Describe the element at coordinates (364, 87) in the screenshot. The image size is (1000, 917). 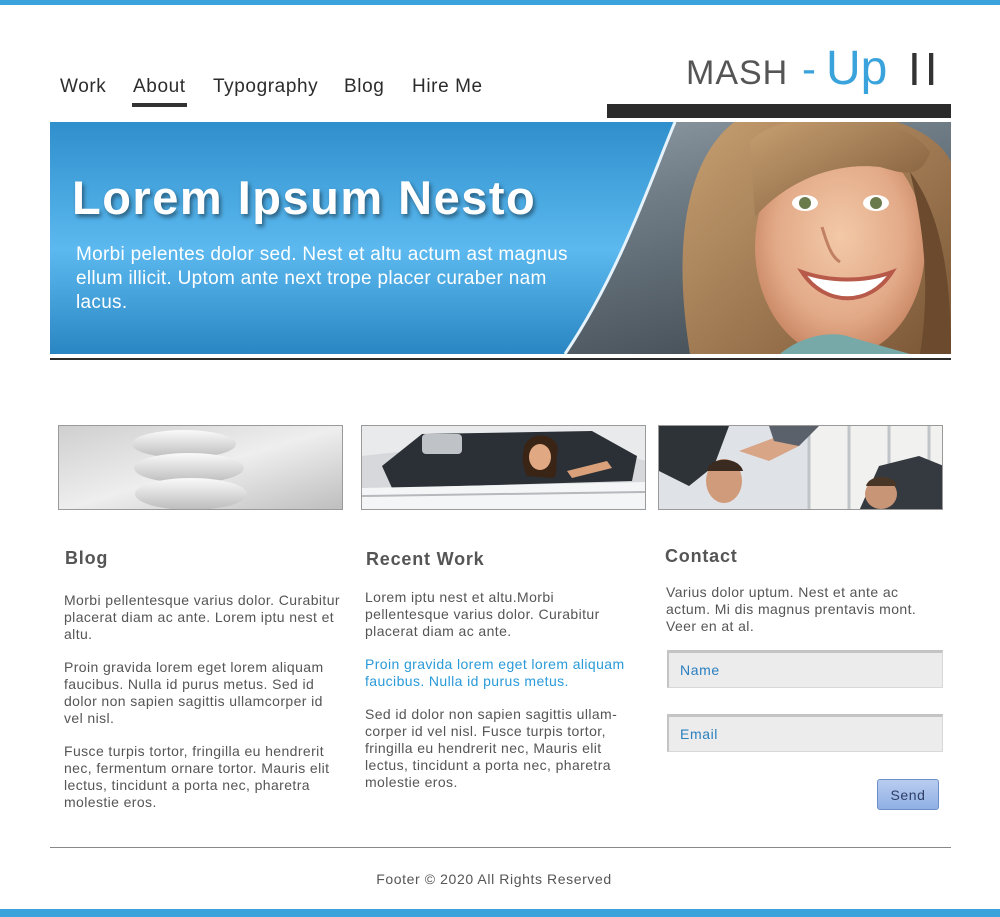
I see `nav-item-blog: Blog` at that location.